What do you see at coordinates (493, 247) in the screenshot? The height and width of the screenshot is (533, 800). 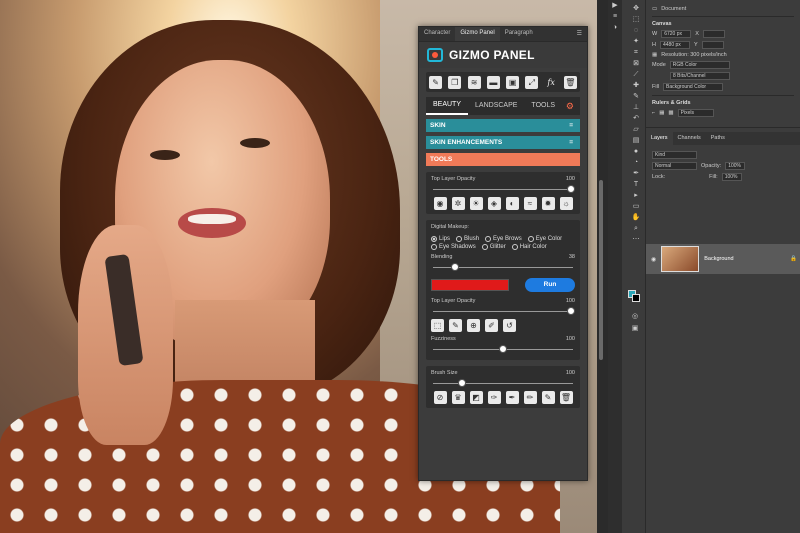 I see `makeup-option-glitter: Glitter` at bounding box center [493, 247].